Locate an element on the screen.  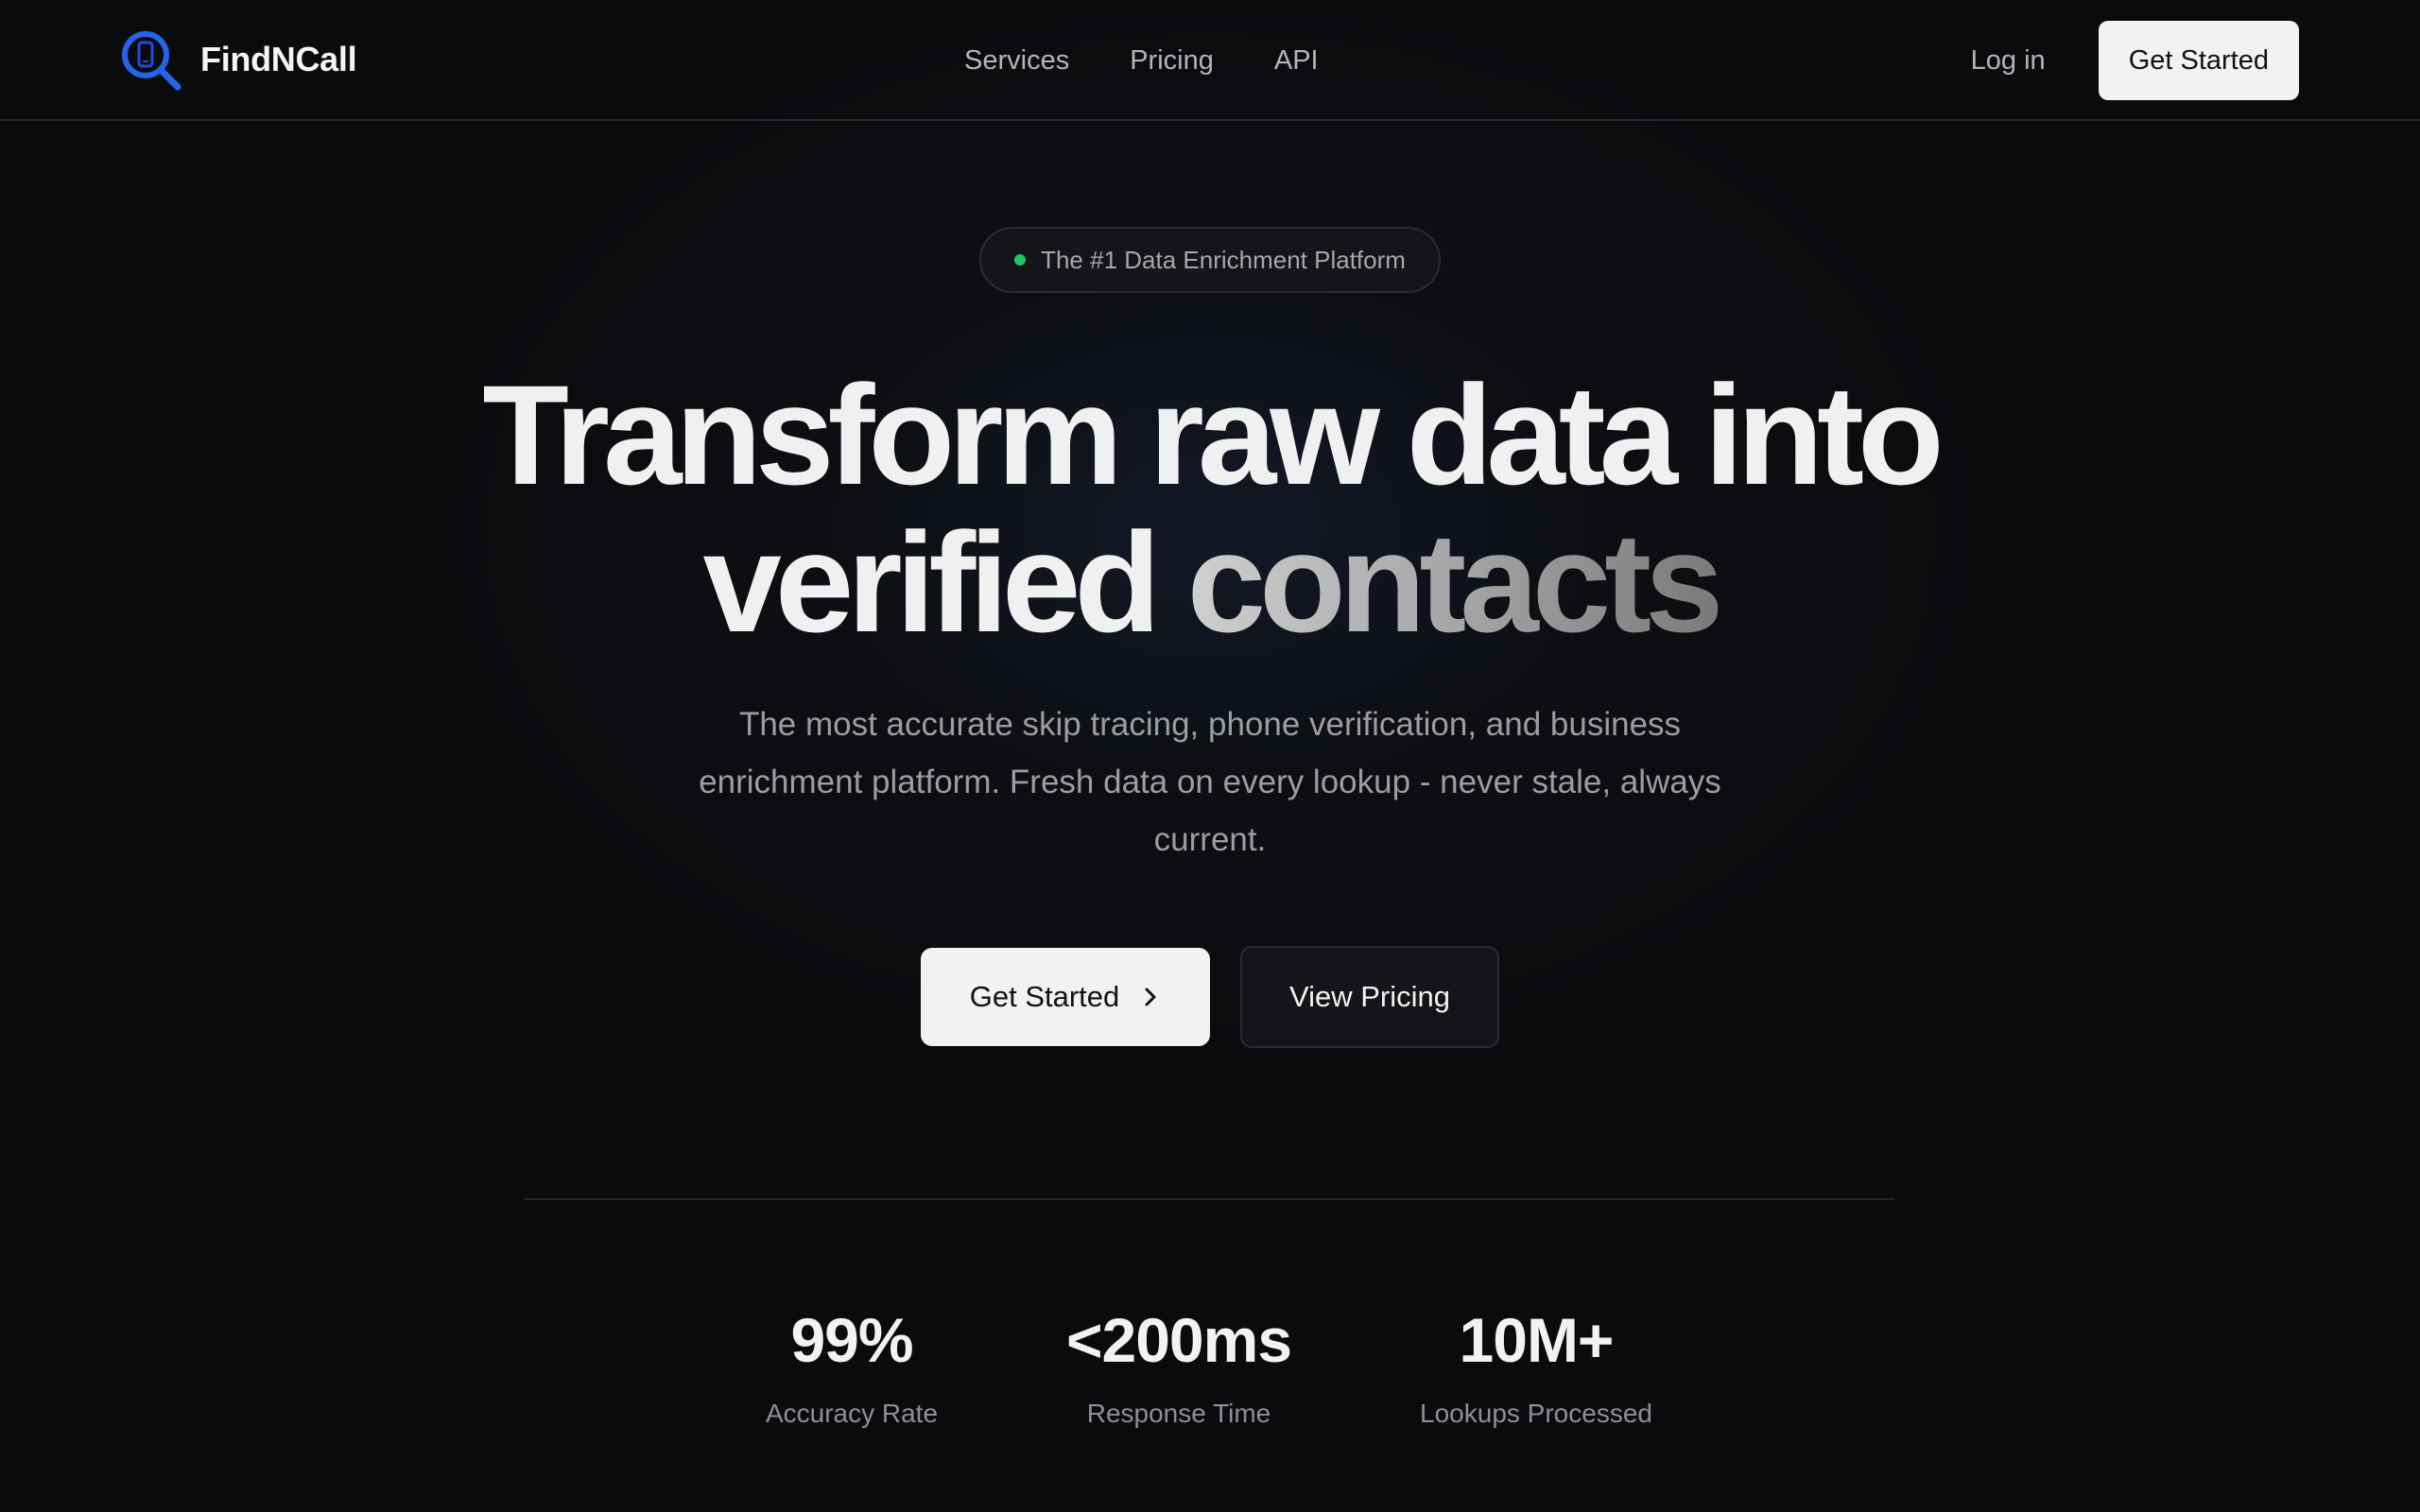
section-divider is located at coordinates (1209, 1199).